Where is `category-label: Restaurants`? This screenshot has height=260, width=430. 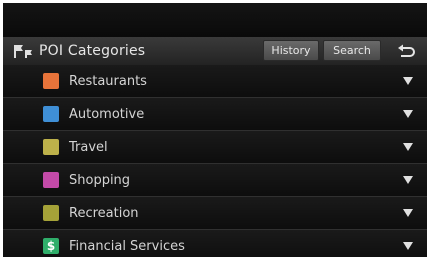
category-label: Restaurants is located at coordinates (108, 81).